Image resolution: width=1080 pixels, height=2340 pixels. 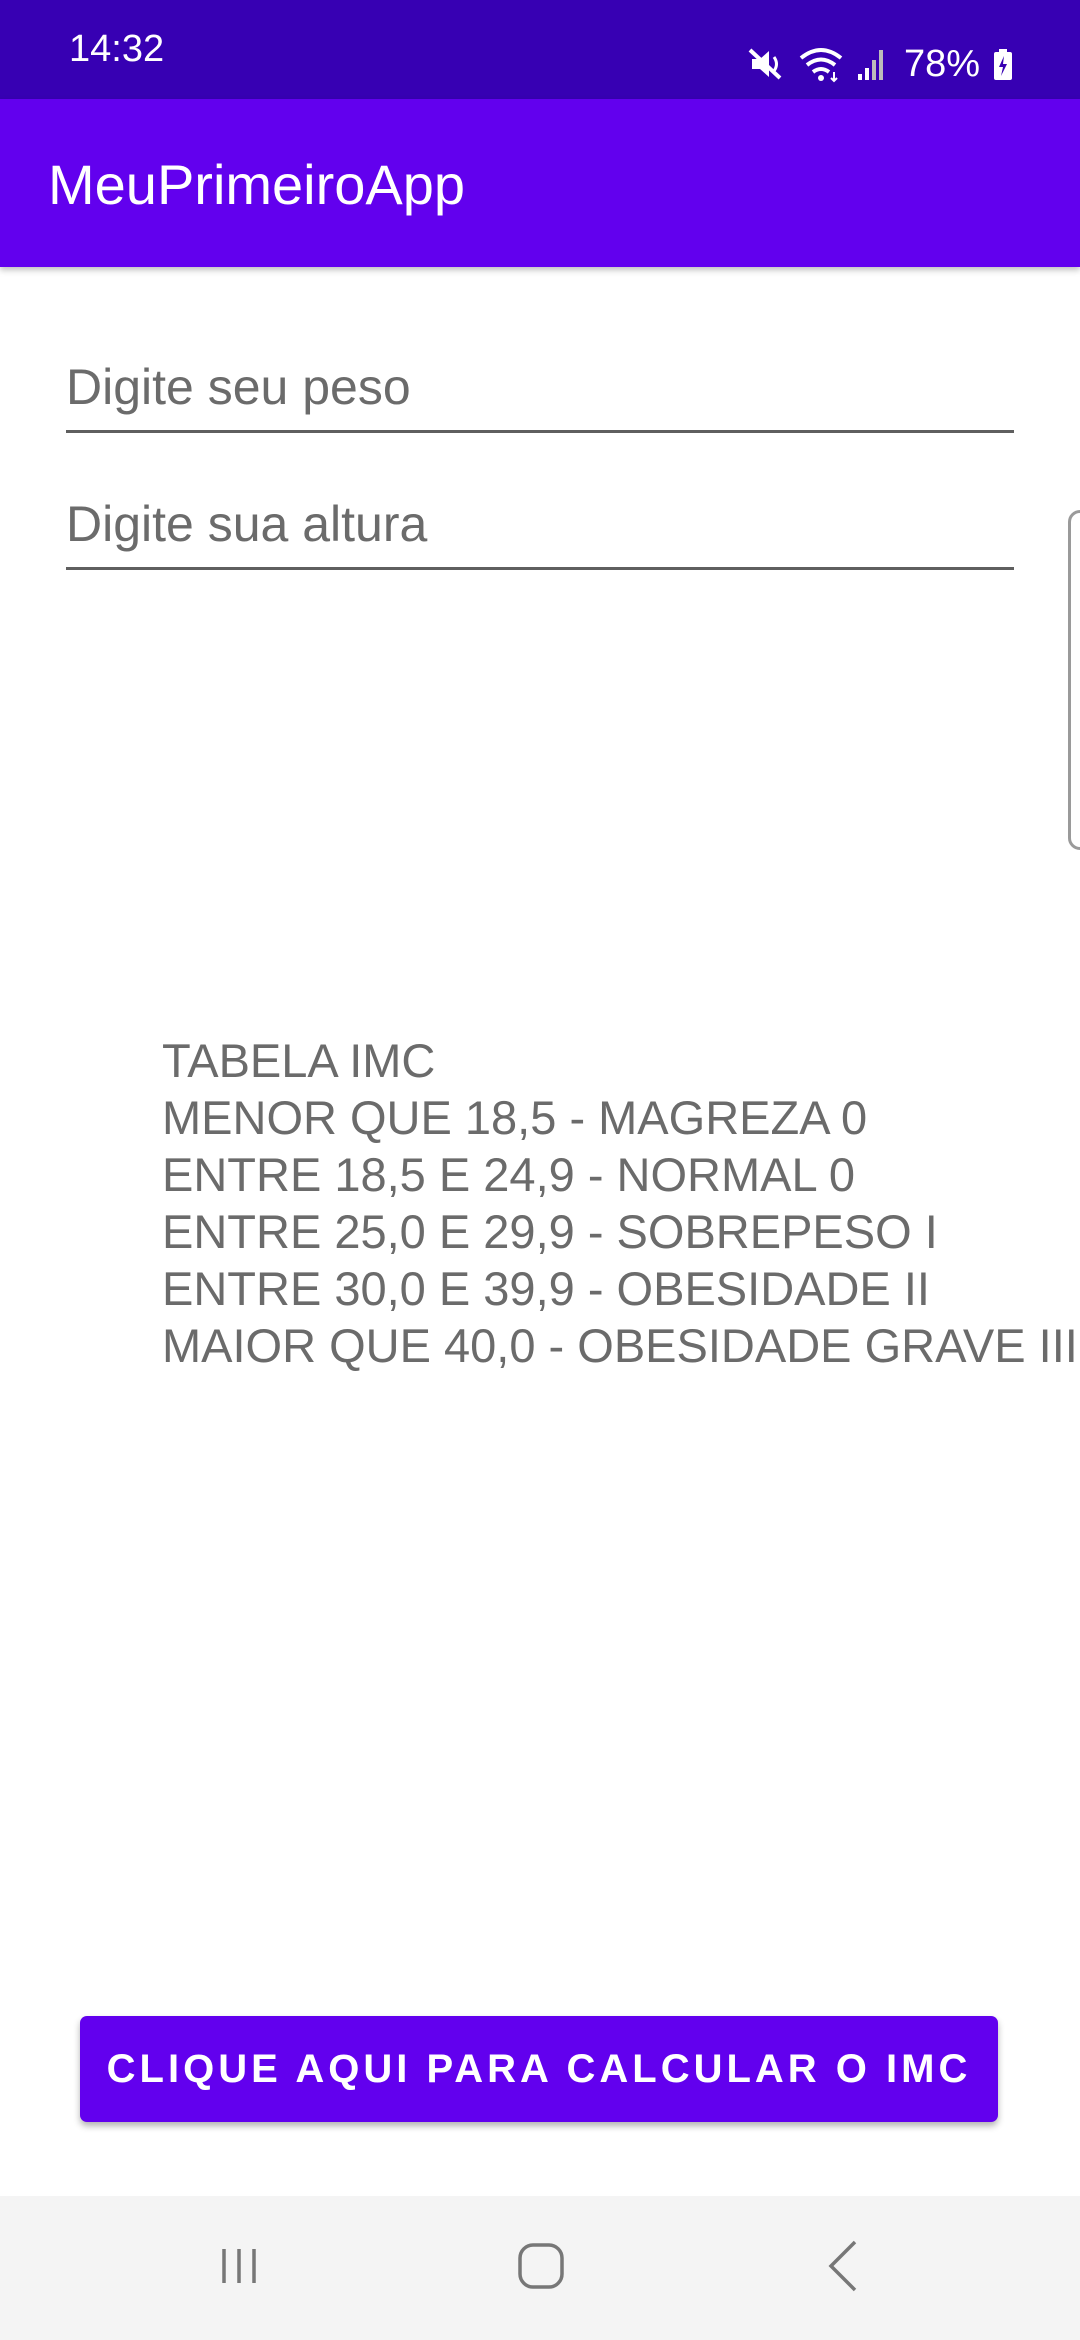 What do you see at coordinates (540, 49) in the screenshot?
I see `status-bar: 14:32 78%` at bounding box center [540, 49].